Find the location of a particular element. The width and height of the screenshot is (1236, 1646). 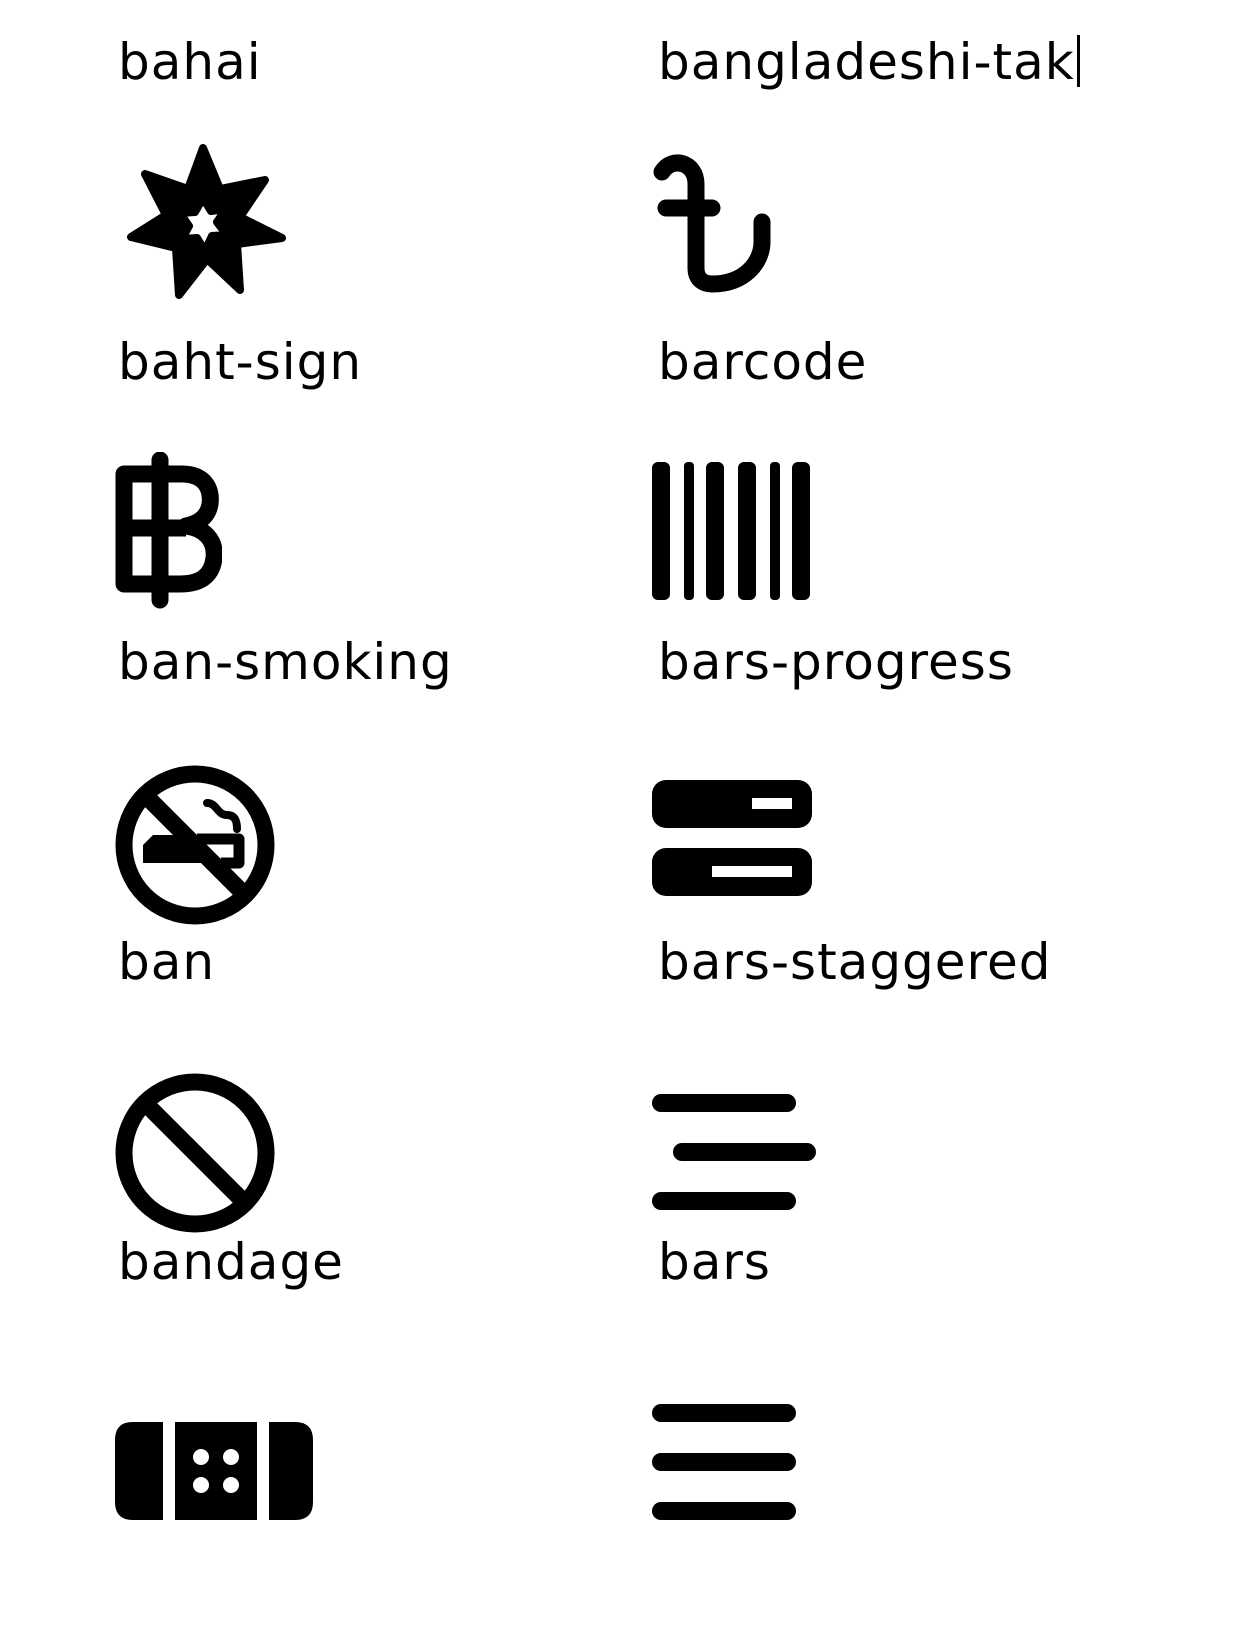

glyph-label-barcode: barcode is located at coordinates (763, 362).